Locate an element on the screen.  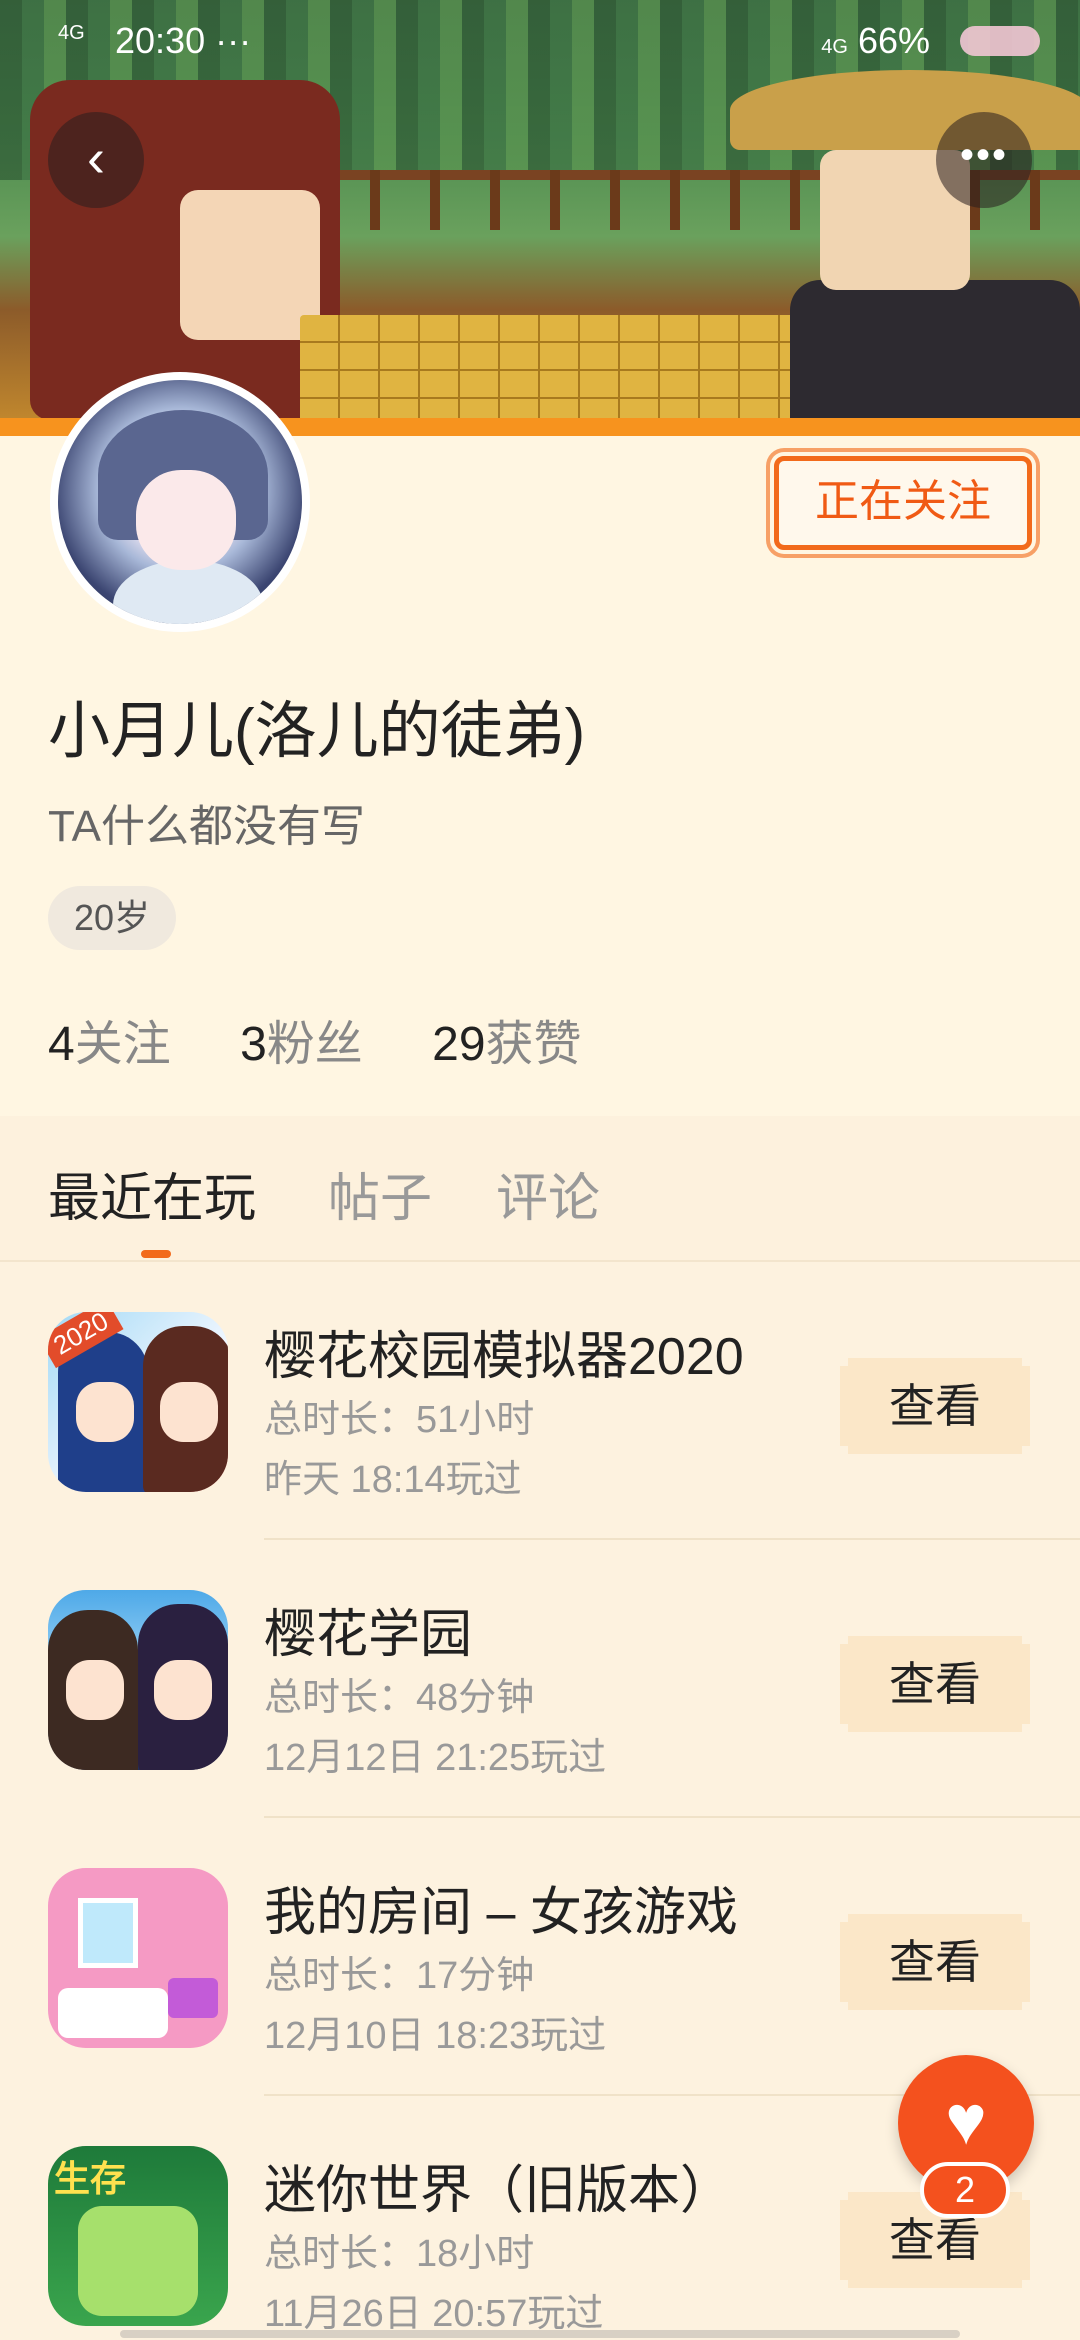
status-time: 20:30 ··· is located at coordinates (183, 40).